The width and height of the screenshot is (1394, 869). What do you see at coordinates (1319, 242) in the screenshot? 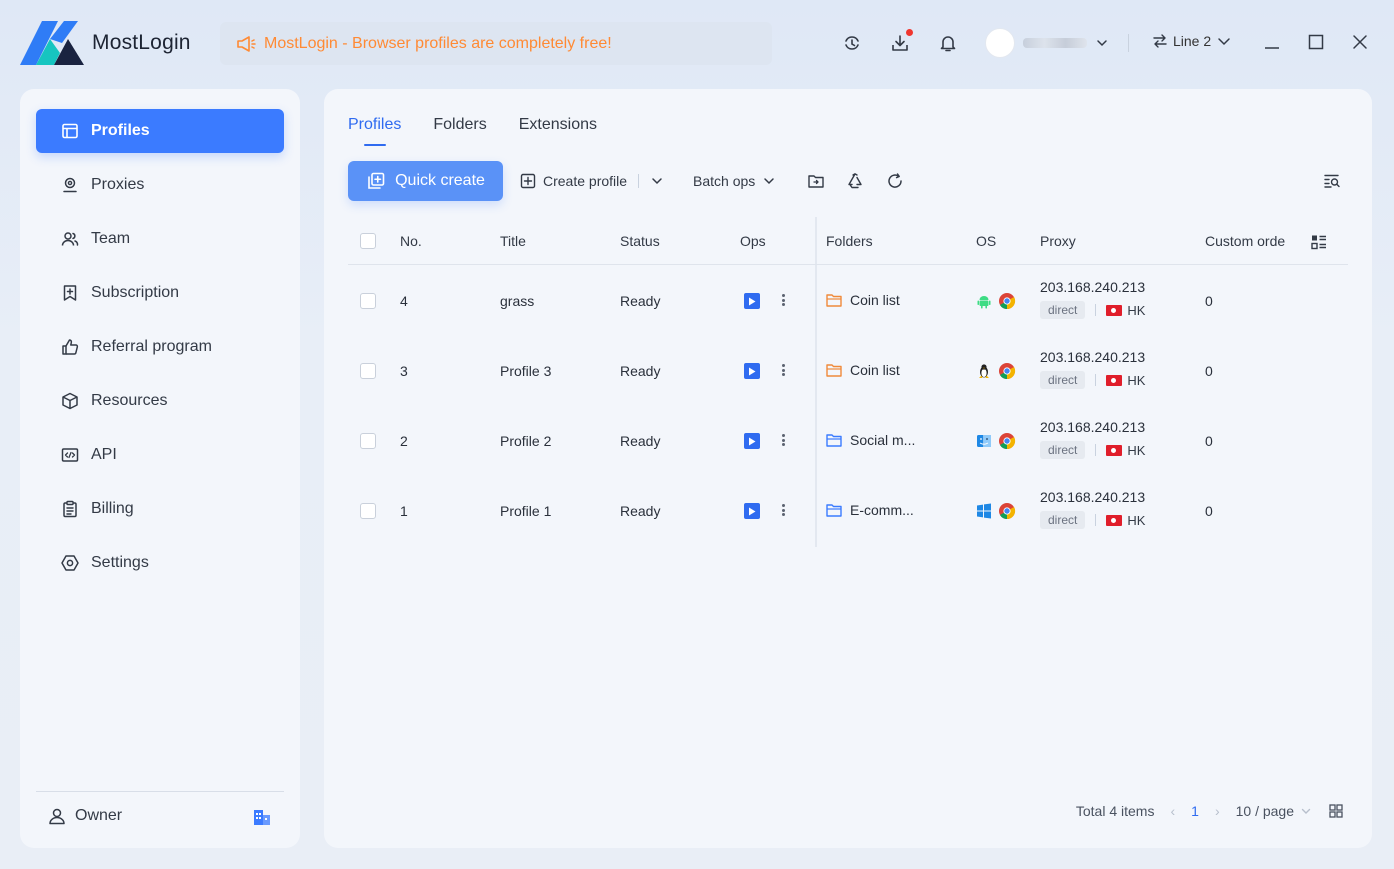
I see `column-settings-icon` at bounding box center [1319, 242].